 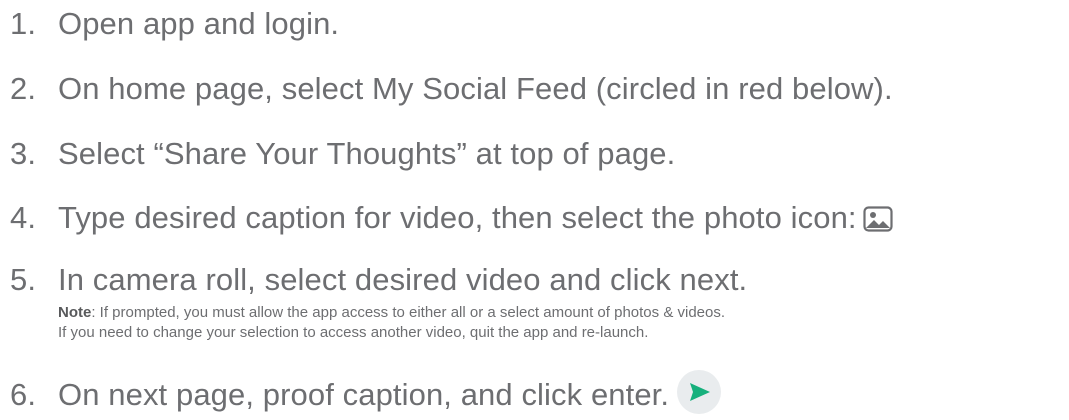 I want to click on step-text: Open app and login., so click(x=199, y=23).